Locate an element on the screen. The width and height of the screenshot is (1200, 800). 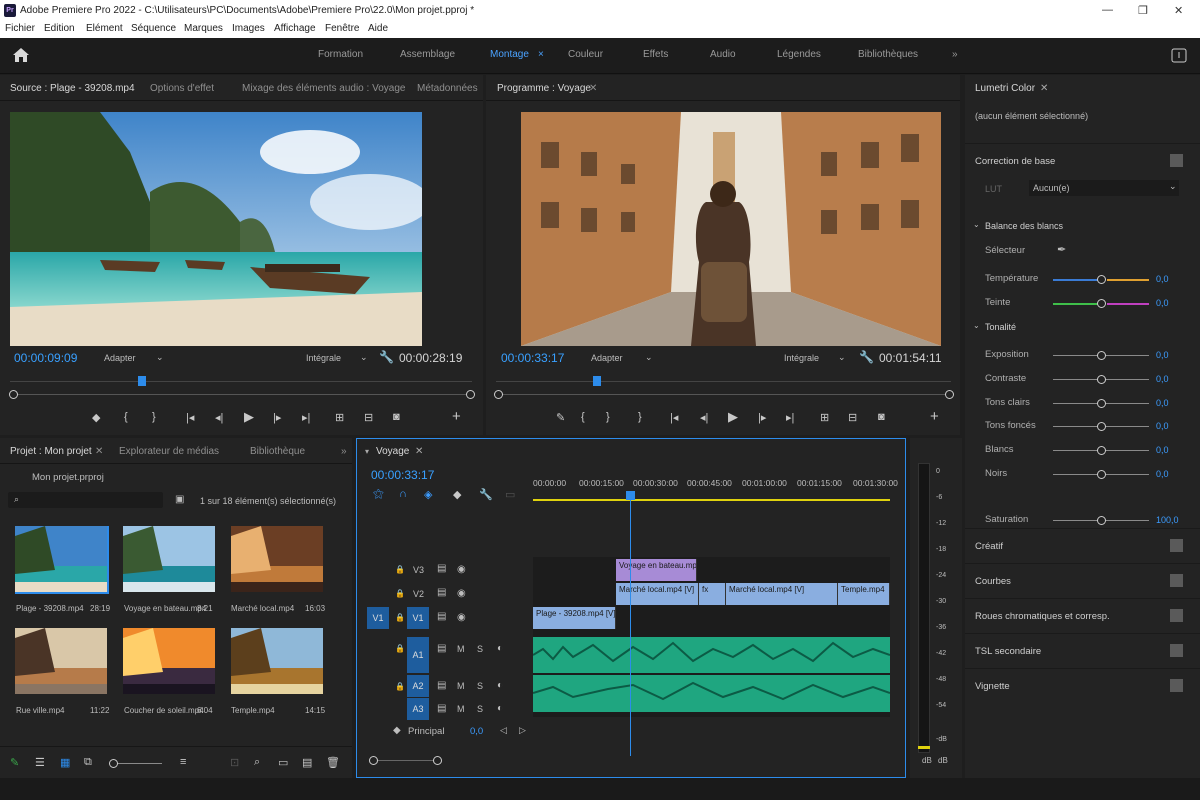
workspace-assemblage: Assemblage is located at coordinates (427, 54).